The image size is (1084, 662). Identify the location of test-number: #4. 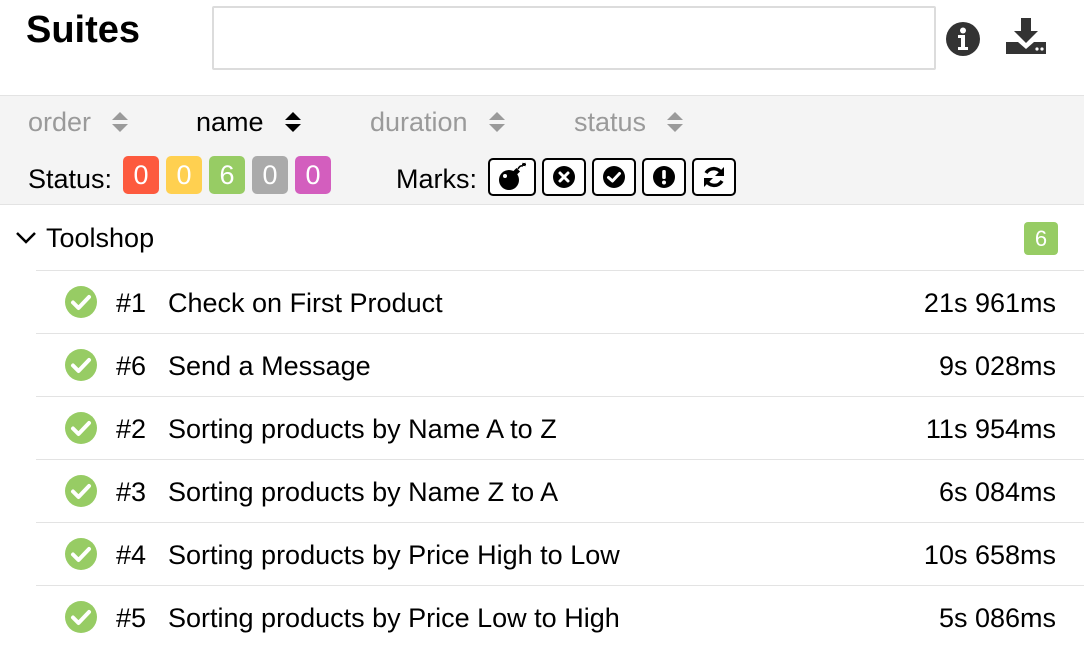
(131, 555).